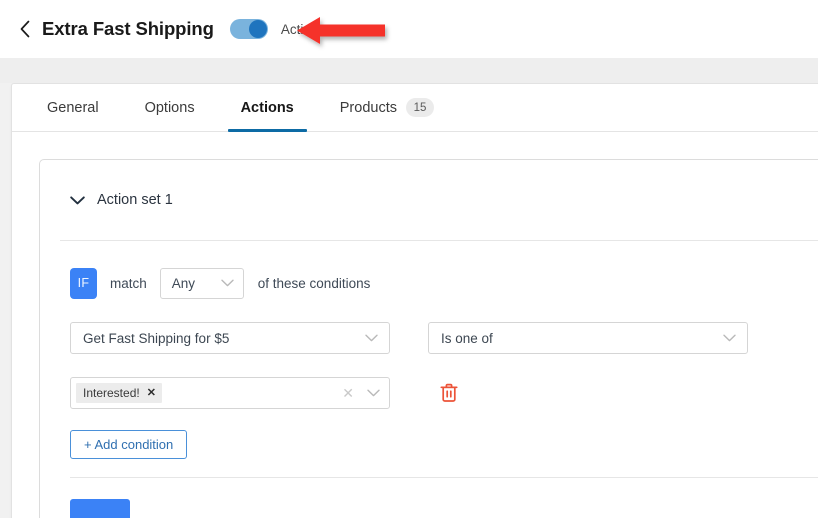  Describe the element at coordinates (449, 393) in the screenshot. I see `trash-icon` at that location.